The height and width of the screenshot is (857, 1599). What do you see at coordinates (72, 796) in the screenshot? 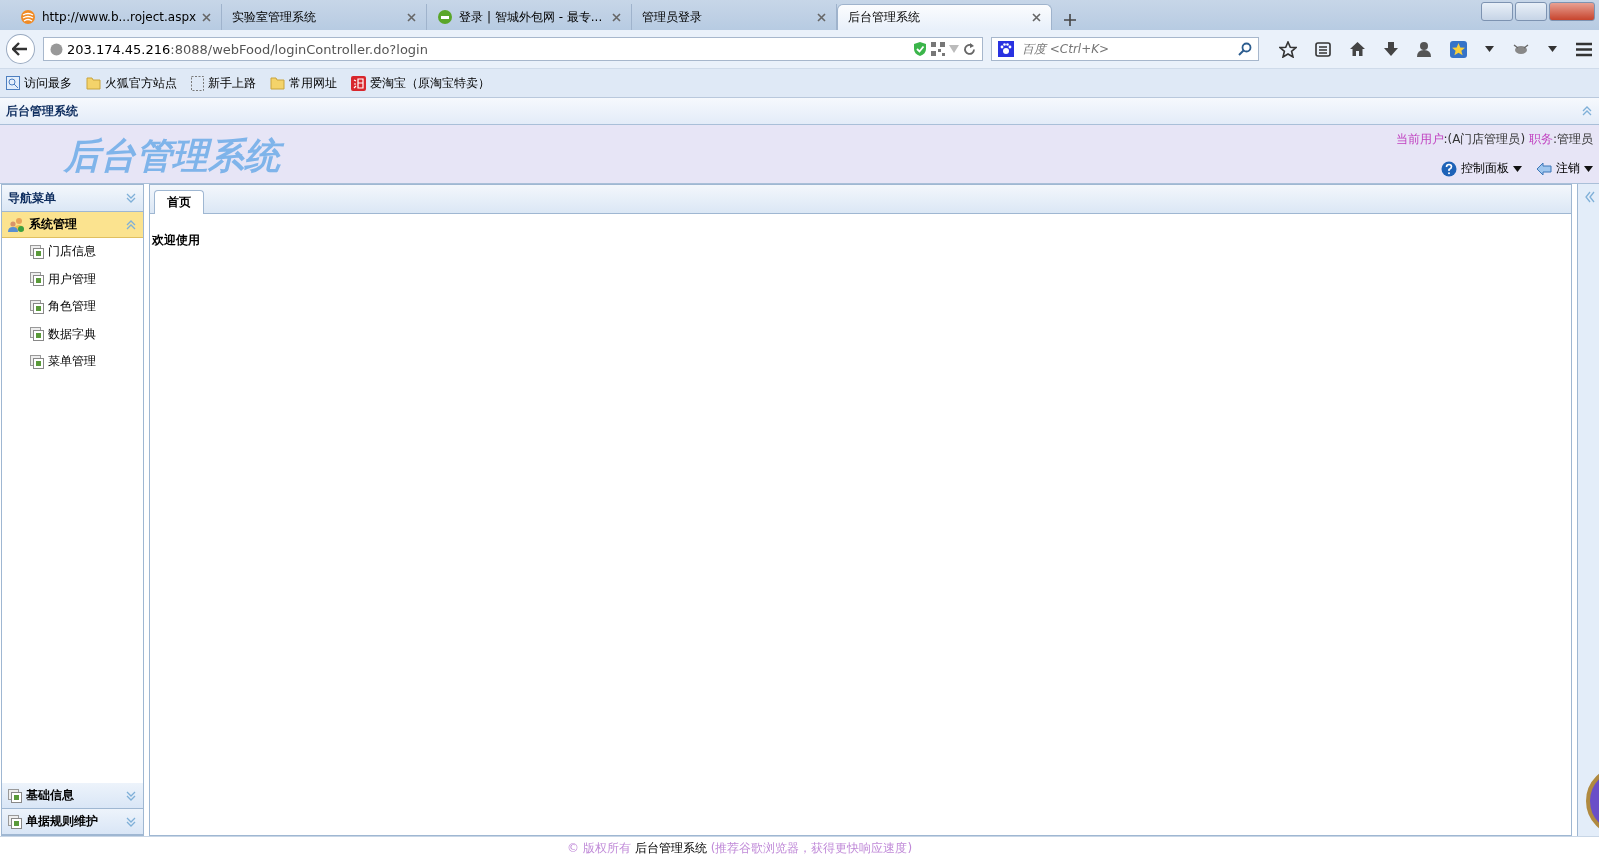
I see `menu-group: 基础信息` at bounding box center [72, 796].